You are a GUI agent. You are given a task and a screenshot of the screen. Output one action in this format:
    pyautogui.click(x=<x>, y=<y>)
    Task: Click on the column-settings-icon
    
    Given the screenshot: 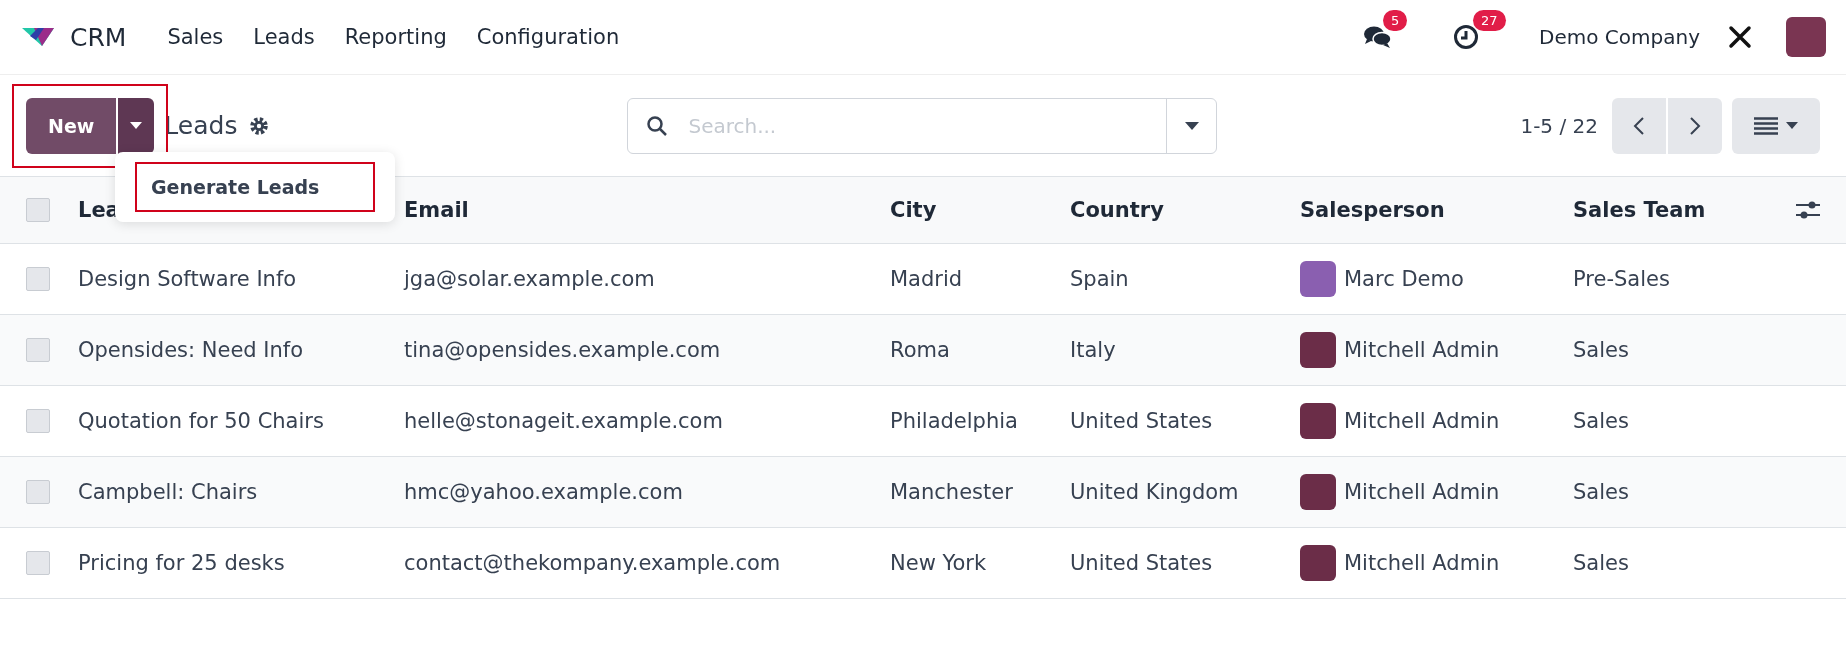 What is the action you would take?
    pyautogui.click(x=1808, y=210)
    